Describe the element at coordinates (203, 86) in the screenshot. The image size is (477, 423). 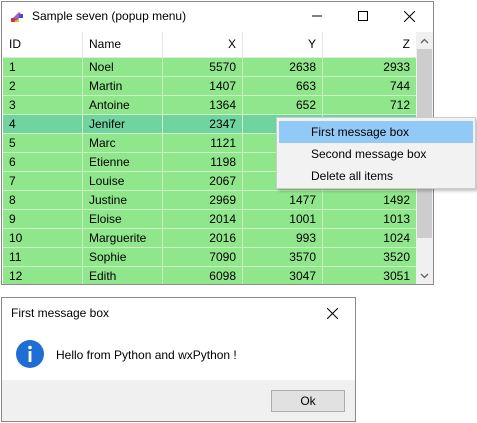
I see `cell-x: 1407` at that location.